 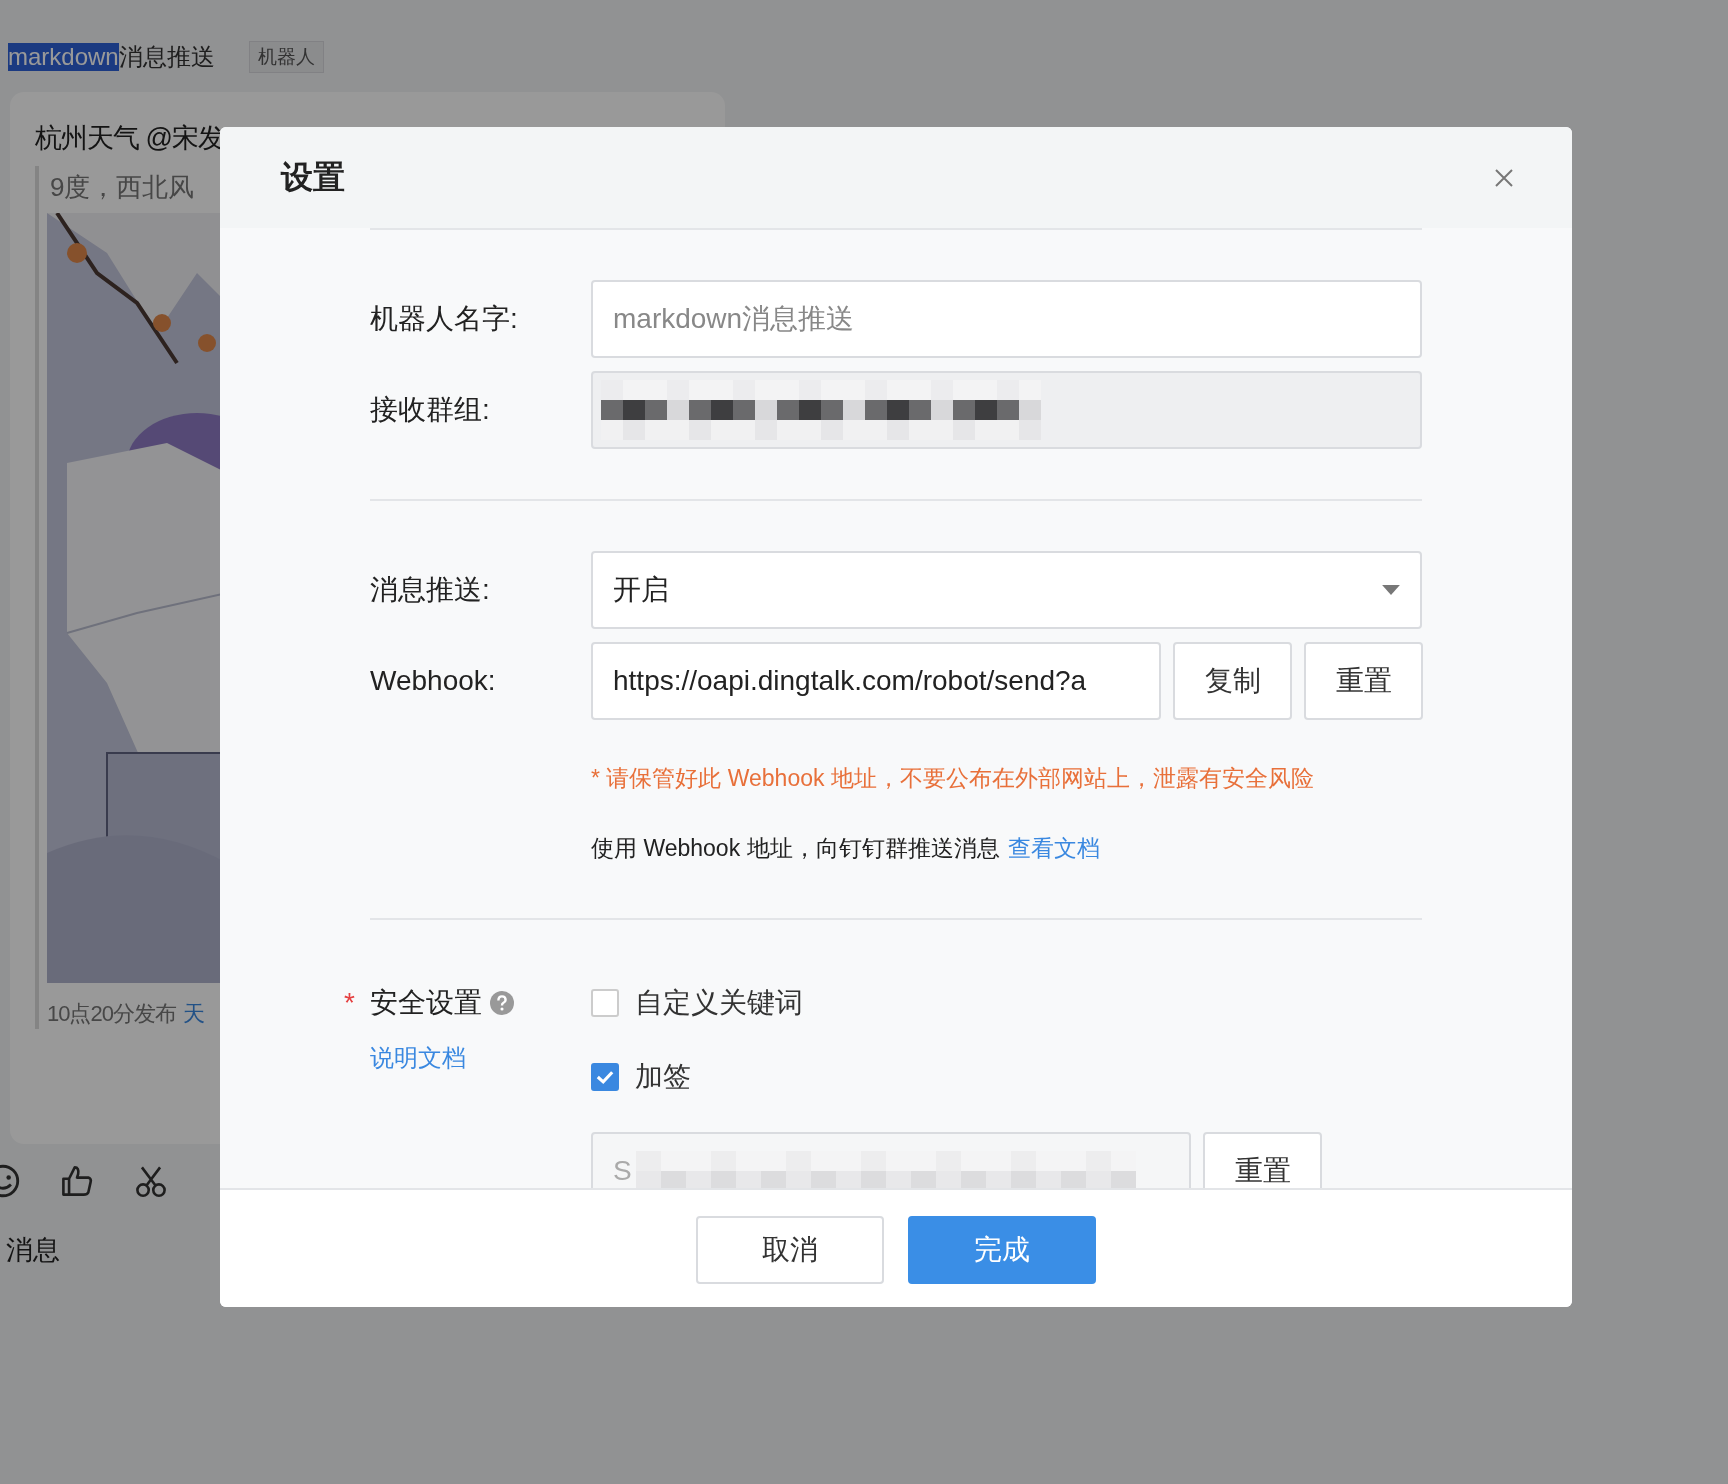 What do you see at coordinates (444, 319) in the screenshot?
I see `field-label: 机器人名字:` at bounding box center [444, 319].